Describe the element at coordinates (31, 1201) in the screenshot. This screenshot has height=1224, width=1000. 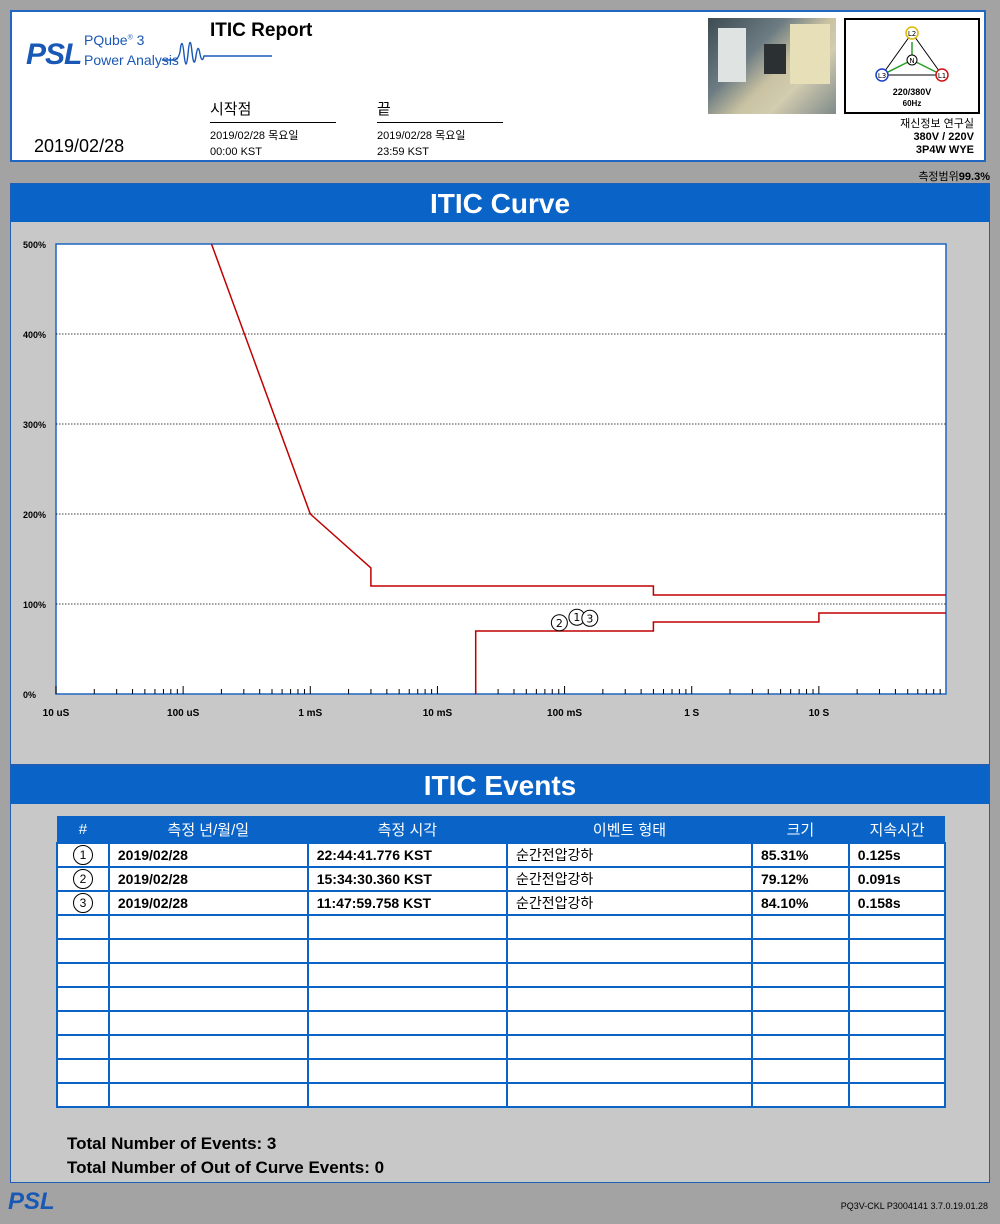
I see `footer-psl-logo: PSL` at that location.